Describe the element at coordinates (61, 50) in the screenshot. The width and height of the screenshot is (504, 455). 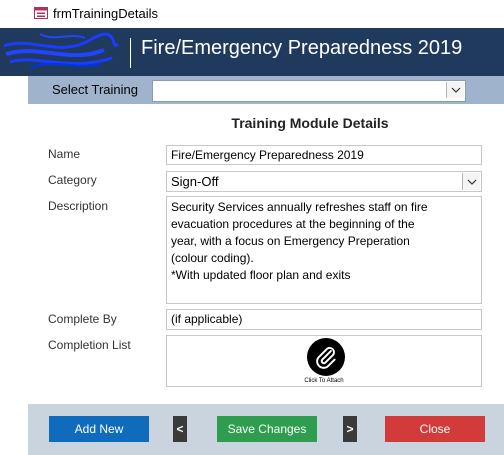
I see `redaction-scribble` at that location.